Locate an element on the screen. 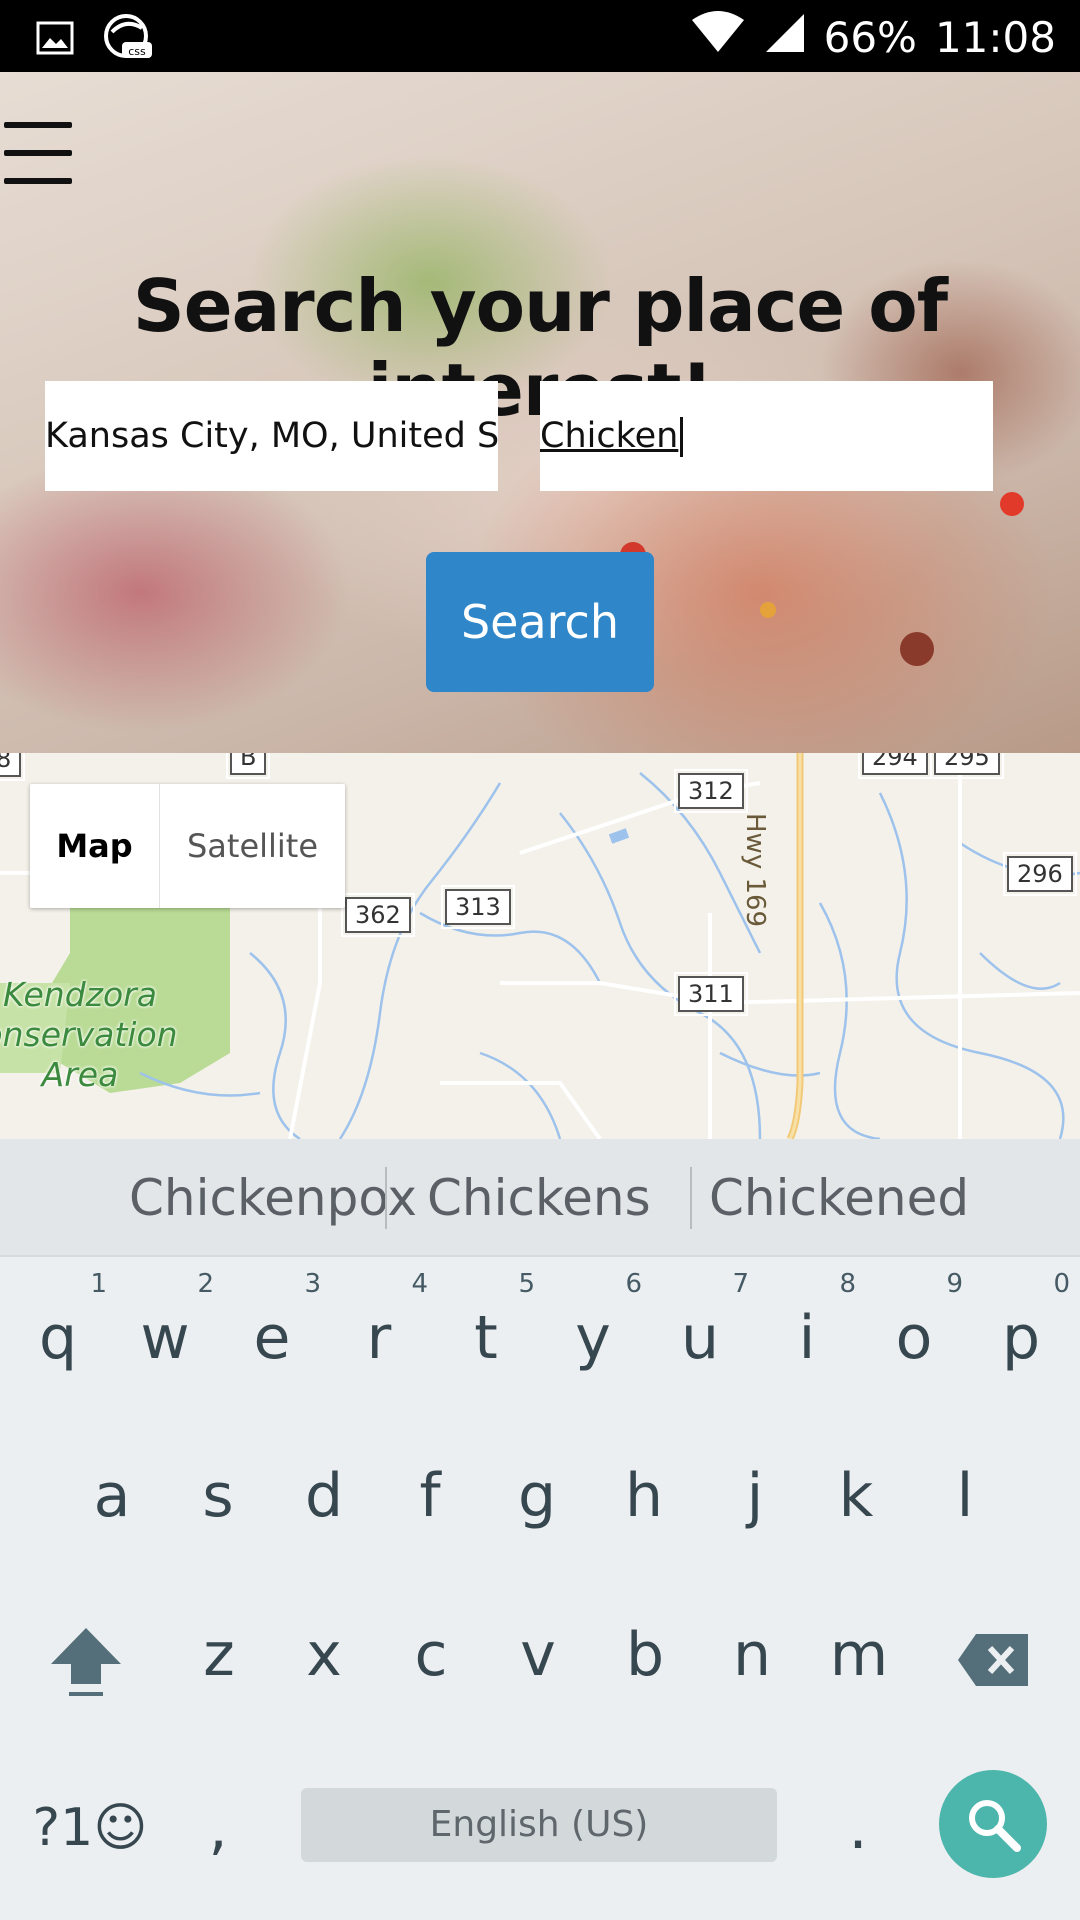 This screenshot has width=1080, height=1920. key-label: g is located at coordinates (537, 1496).